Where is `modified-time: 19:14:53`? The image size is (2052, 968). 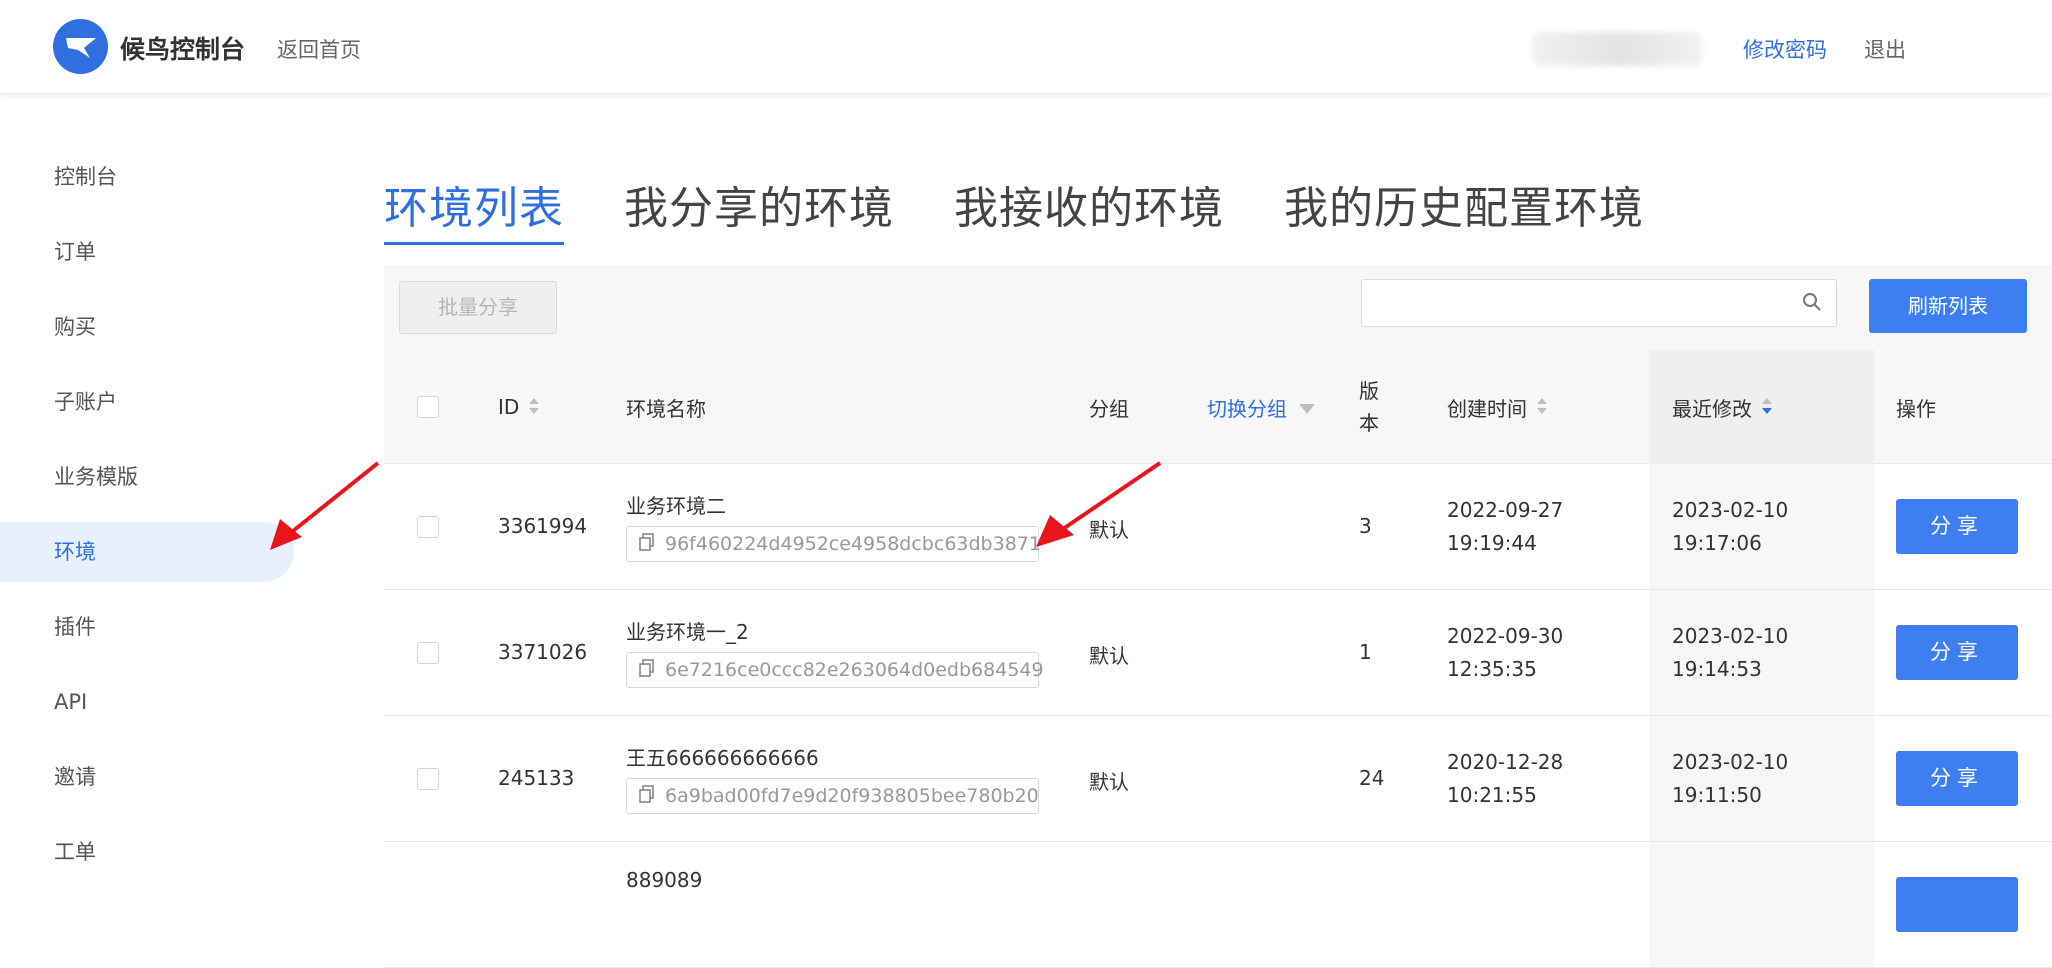
modified-time: 19:14:53 is located at coordinates (1717, 669).